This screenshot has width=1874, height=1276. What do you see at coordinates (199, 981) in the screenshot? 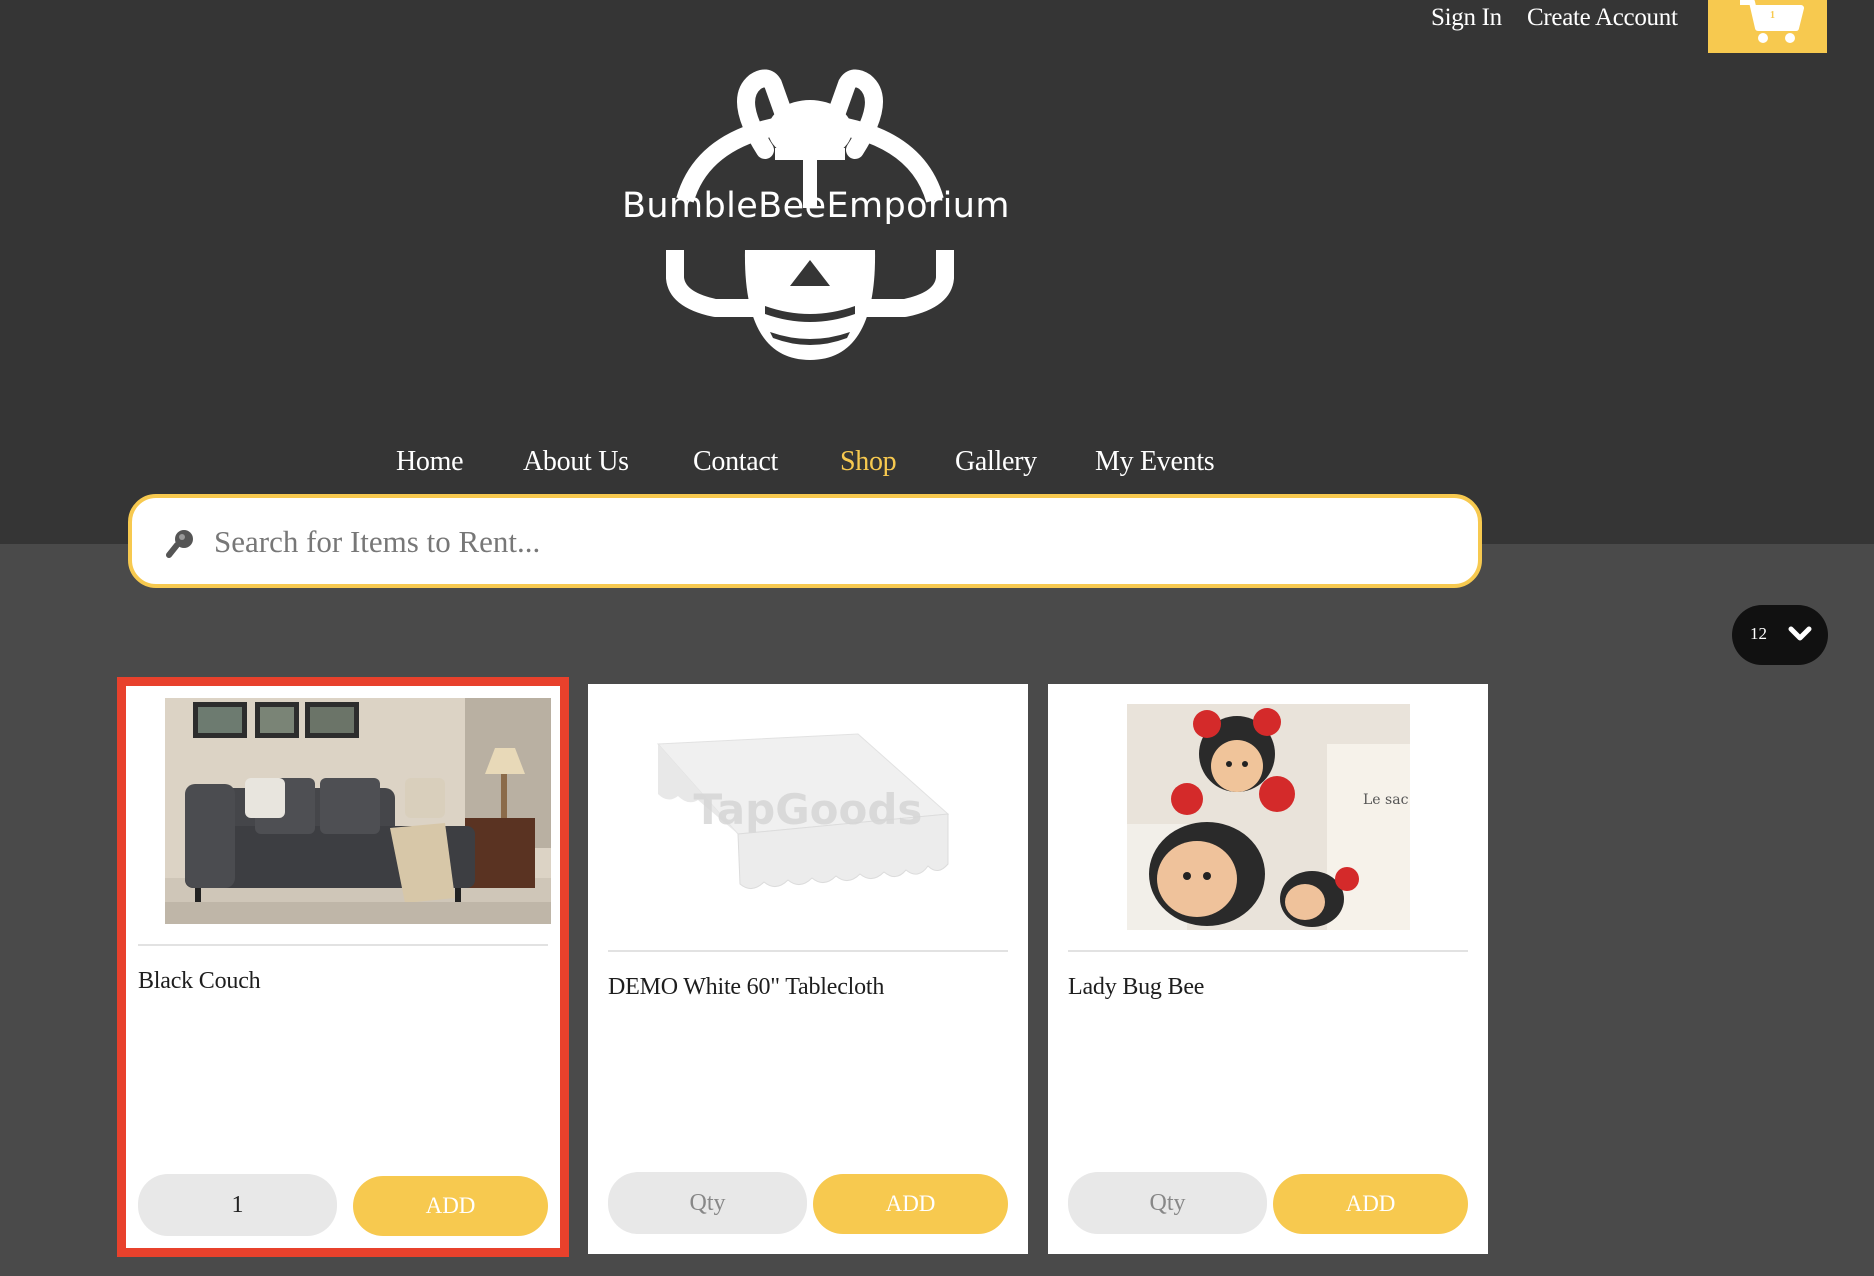
I see `product-title: Black Couch` at bounding box center [199, 981].